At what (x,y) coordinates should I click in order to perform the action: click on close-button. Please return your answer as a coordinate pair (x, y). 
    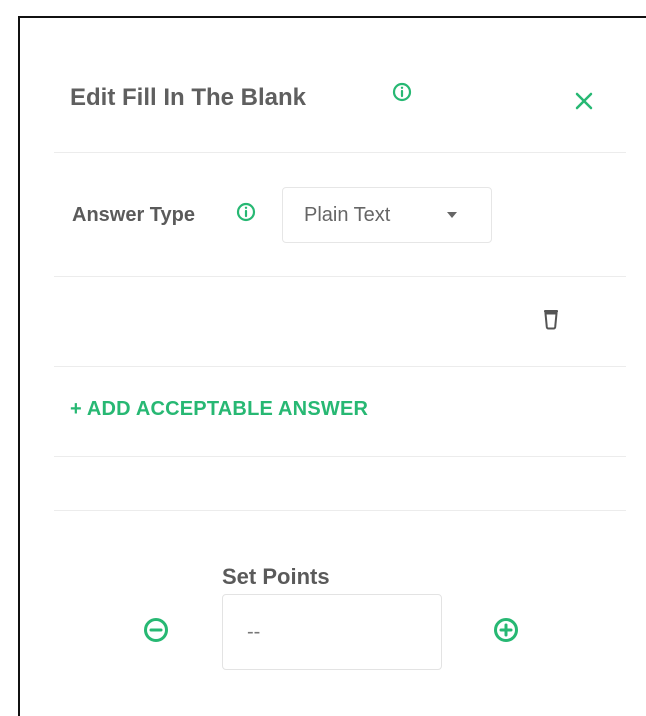
    Looking at the image, I should click on (584, 101).